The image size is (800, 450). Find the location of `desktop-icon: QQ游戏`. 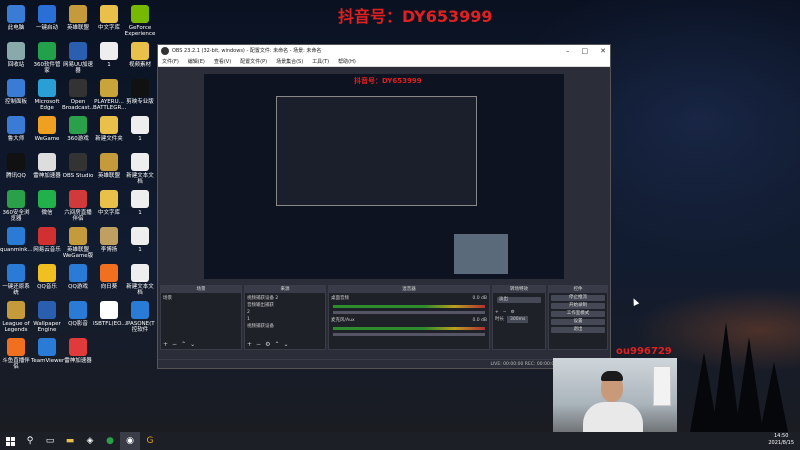

desktop-icon: QQ游戏 is located at coordinates (78, 277).